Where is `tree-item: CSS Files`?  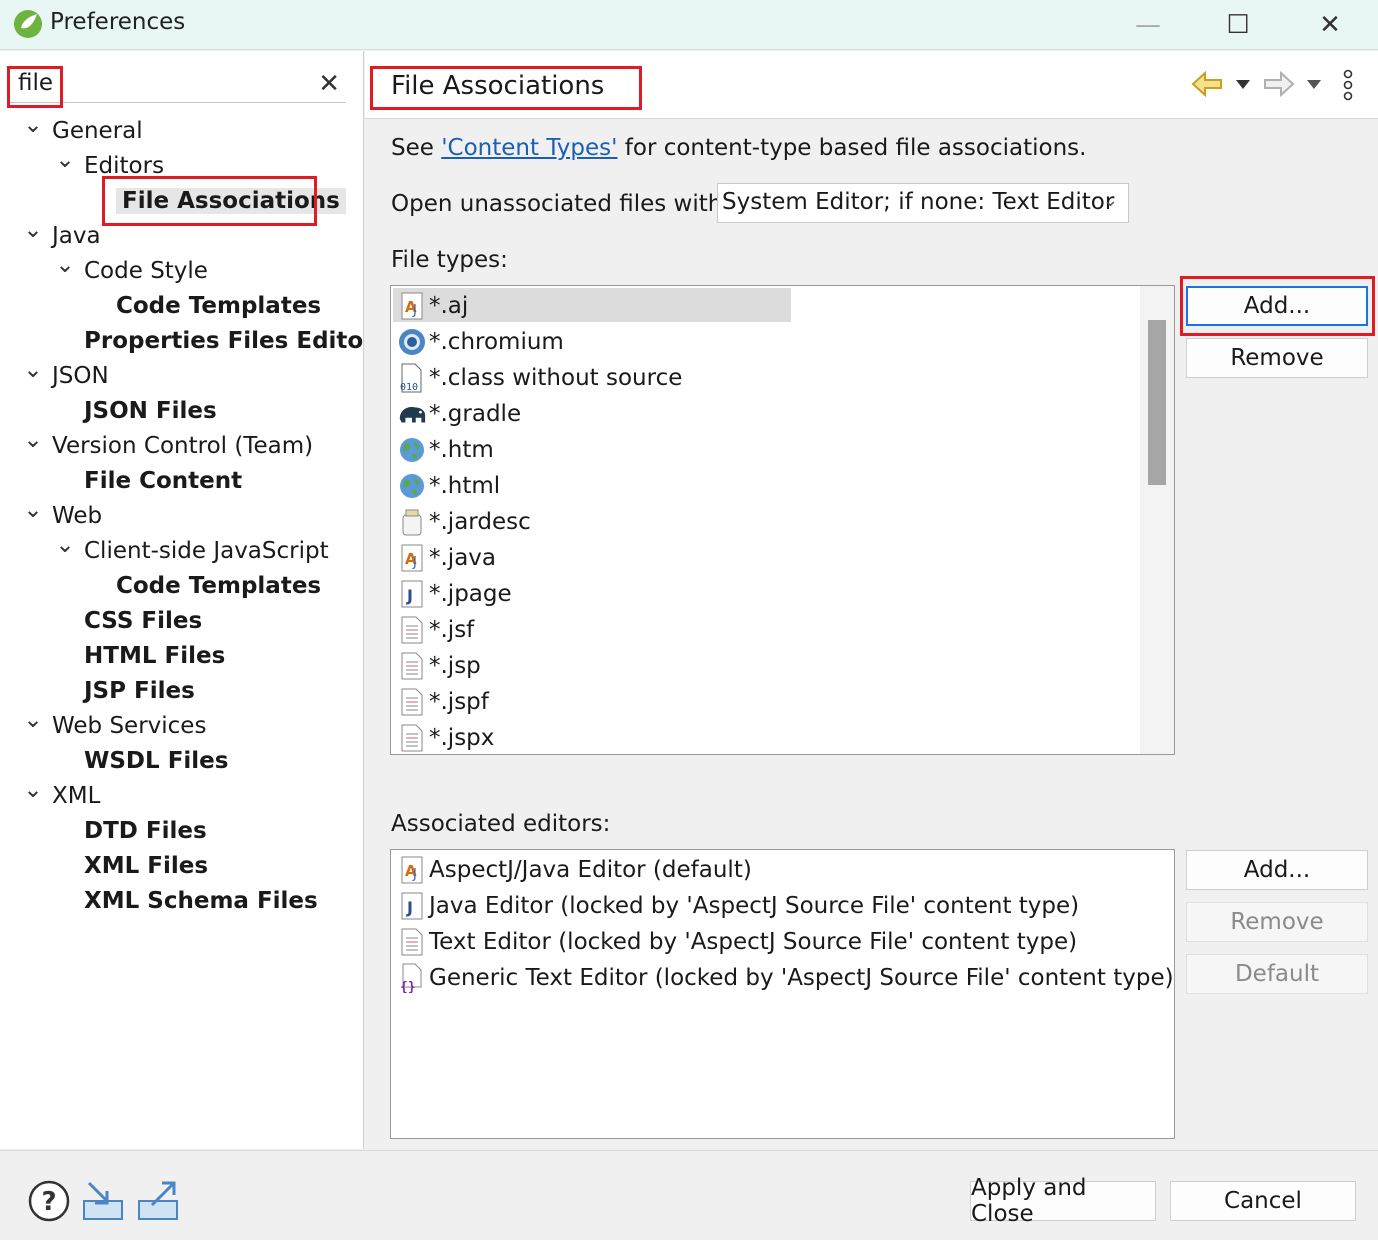
tree-item: CSS Files is located at coordinates (128, 621).